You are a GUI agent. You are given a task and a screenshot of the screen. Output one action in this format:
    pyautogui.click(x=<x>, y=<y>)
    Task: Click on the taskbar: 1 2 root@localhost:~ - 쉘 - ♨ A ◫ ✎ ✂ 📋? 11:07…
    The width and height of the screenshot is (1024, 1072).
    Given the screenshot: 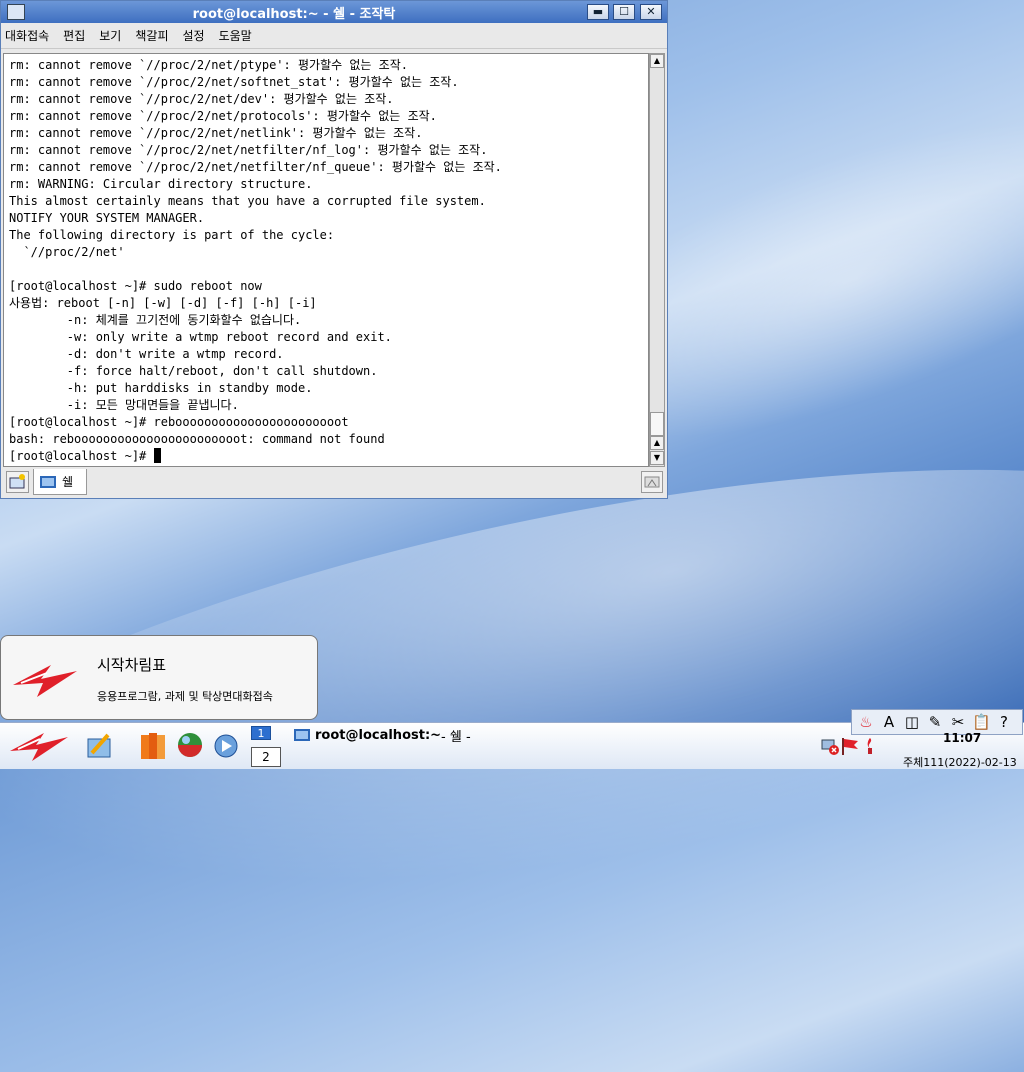 What is the action you would take?
    pyautogui.click(x=512, y=739)
    